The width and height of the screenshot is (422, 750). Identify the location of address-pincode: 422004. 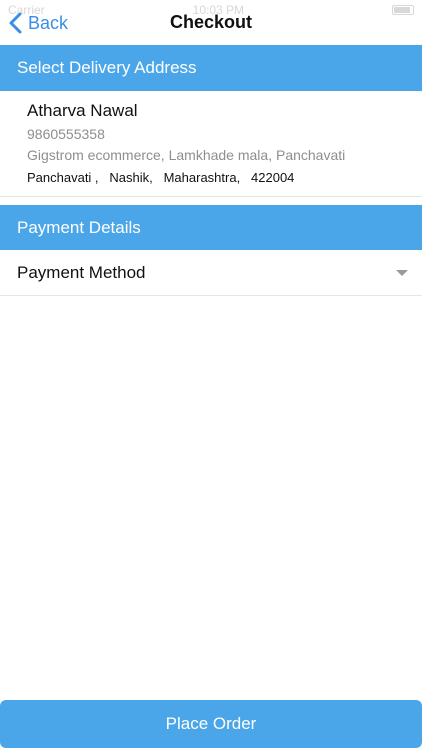
(273, 177).